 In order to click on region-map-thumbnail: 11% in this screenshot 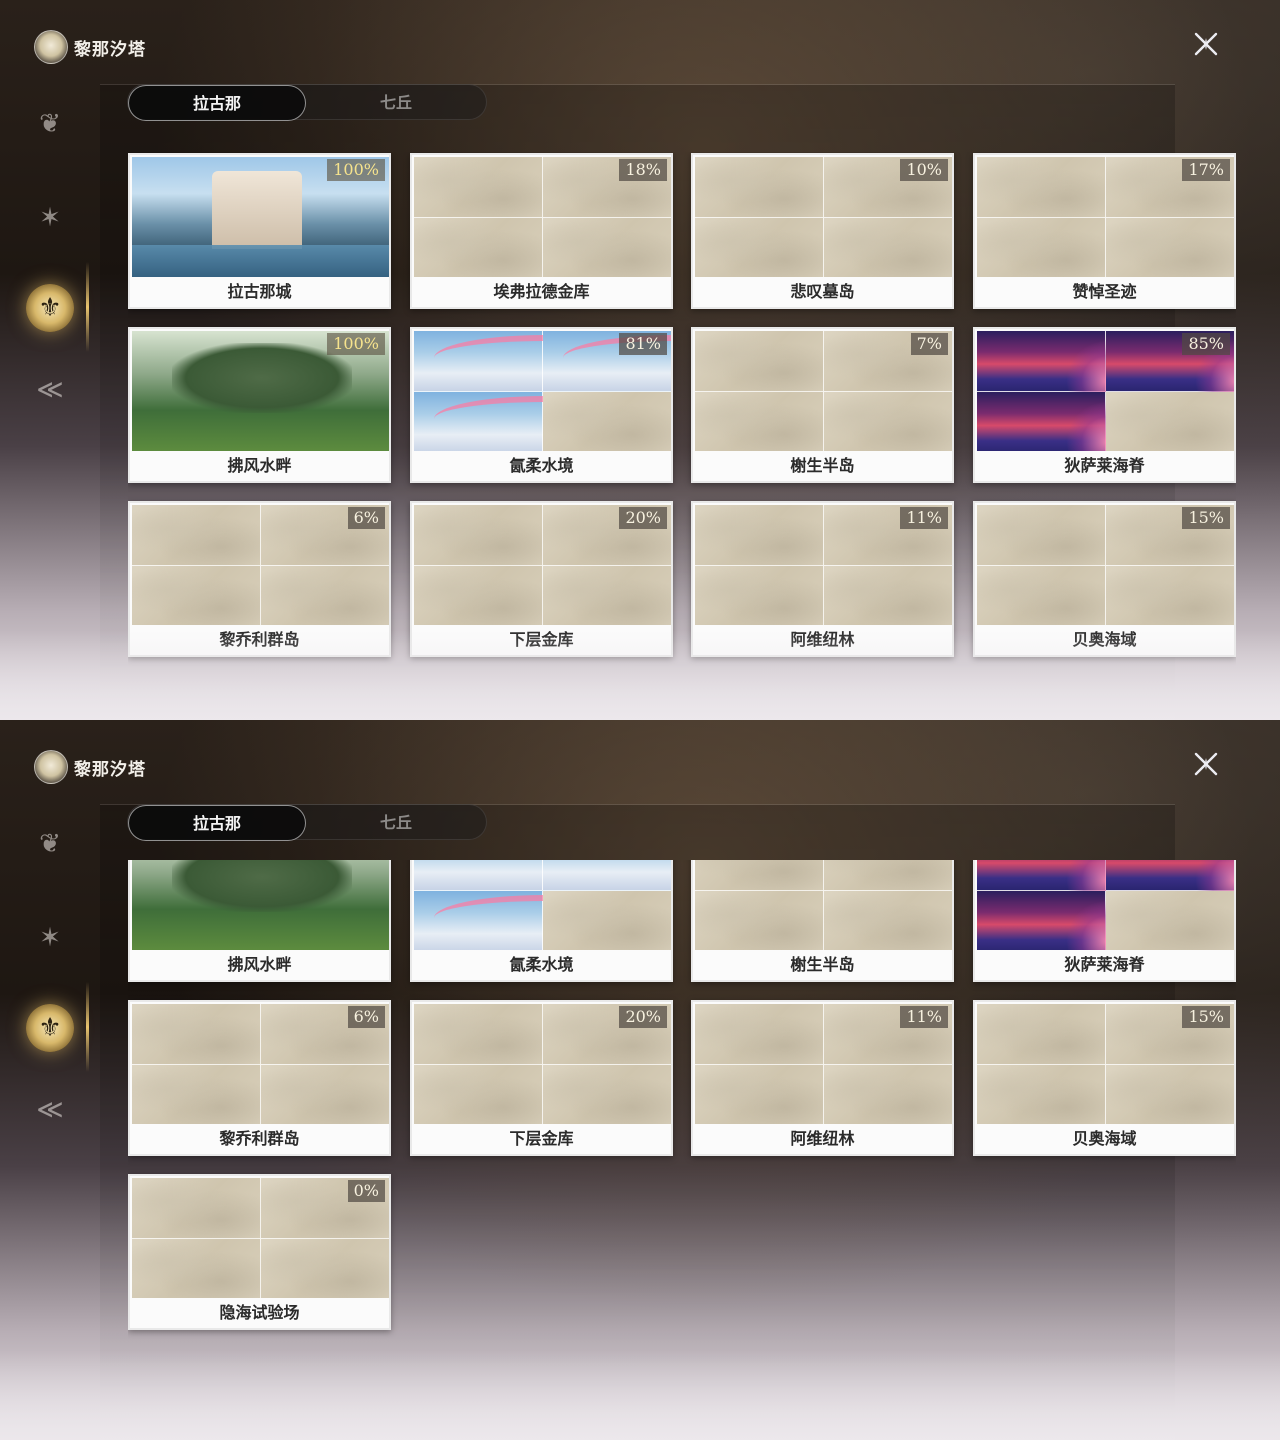, I will do `click(823, 1065)`.